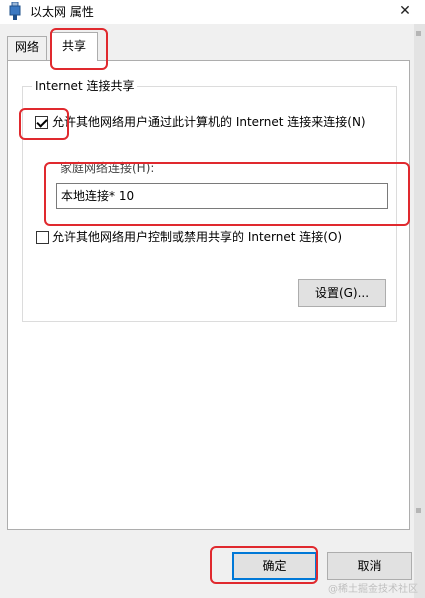 This screenshot has height=598, width=425. I want to click on tab-sharing: 共享, so click(74, 46).